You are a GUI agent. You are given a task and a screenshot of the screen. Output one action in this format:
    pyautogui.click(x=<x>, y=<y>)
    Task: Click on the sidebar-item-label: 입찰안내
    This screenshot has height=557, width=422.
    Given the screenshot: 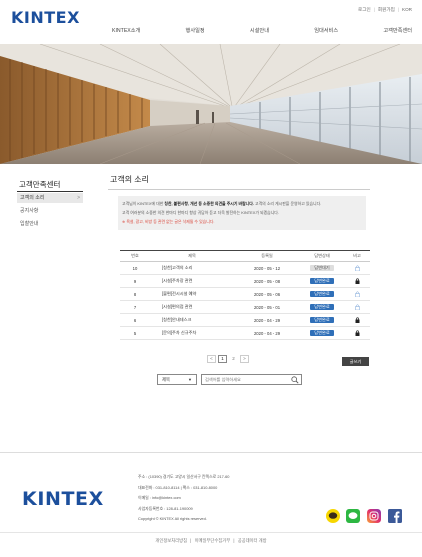 What is the action you would take?
    pyautogui.click(x=29, y=224)
    